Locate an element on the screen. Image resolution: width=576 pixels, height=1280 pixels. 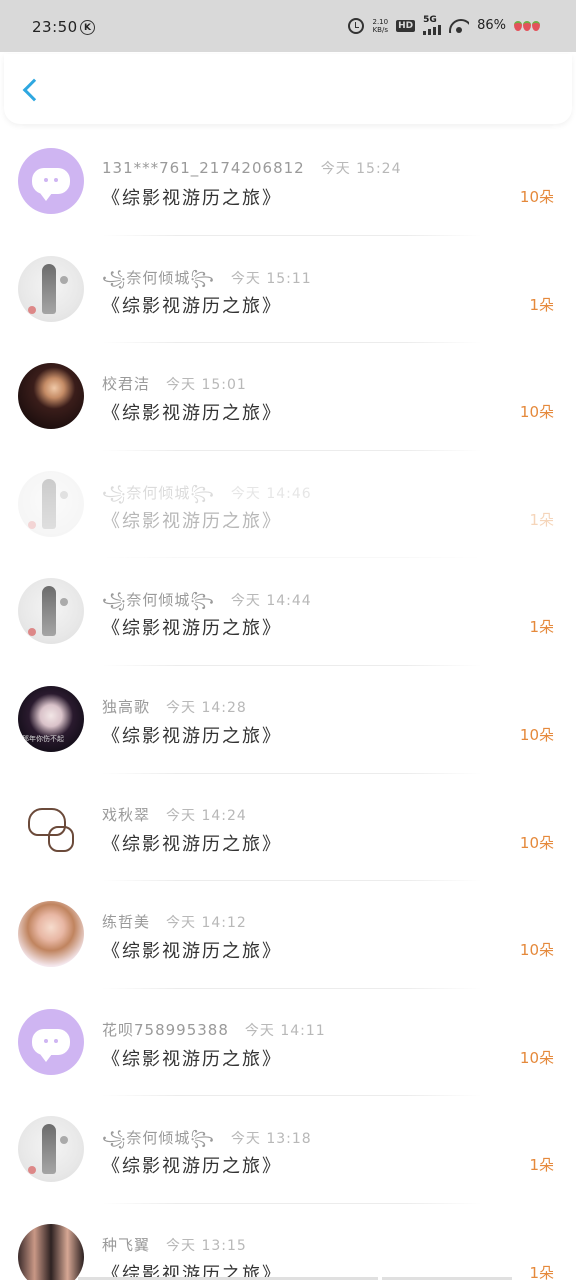
record-time: 今天 14:11 is located at coordinates (285, 1030).